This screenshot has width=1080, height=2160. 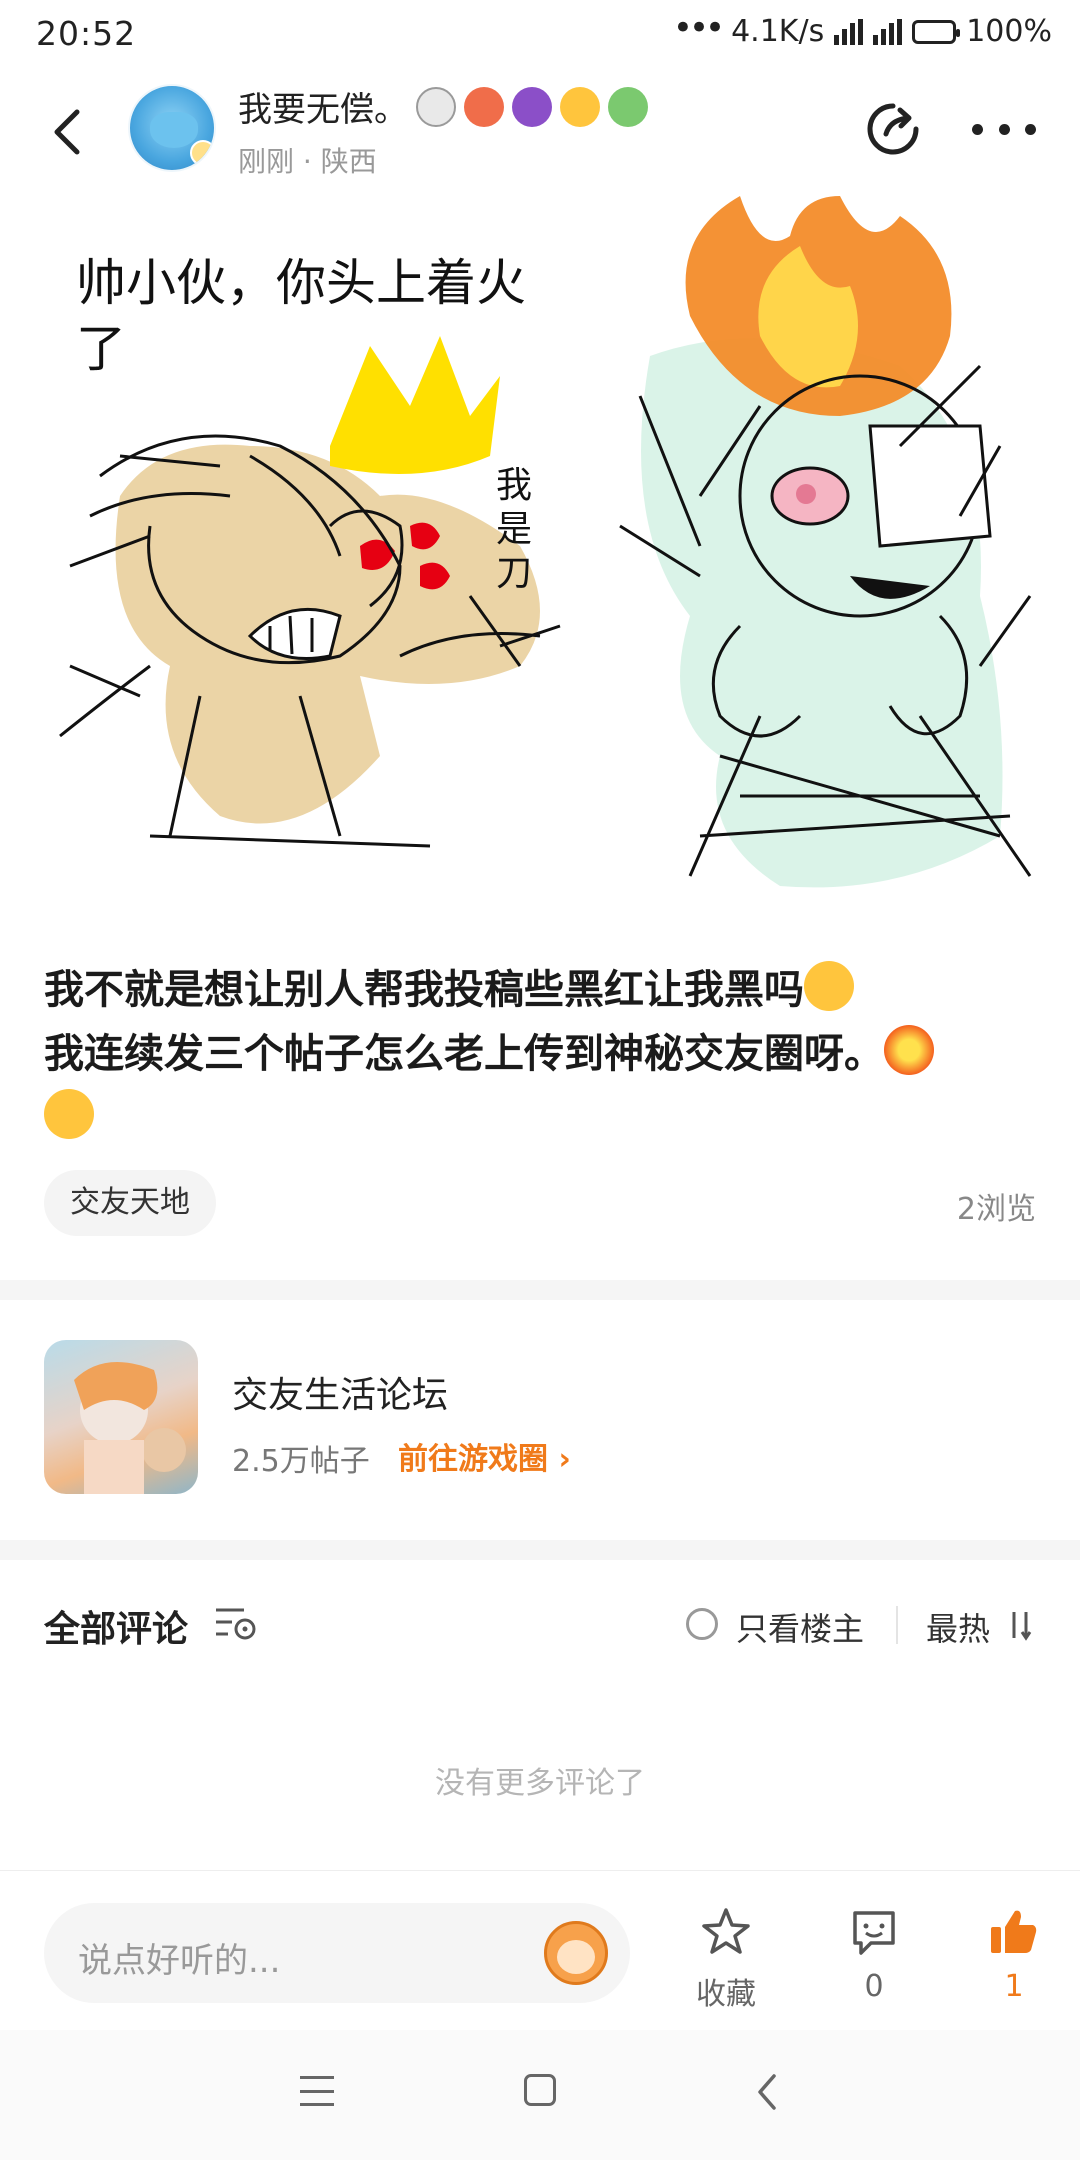 I want to click on like-button: 1, so click(x=1014, y=1954).